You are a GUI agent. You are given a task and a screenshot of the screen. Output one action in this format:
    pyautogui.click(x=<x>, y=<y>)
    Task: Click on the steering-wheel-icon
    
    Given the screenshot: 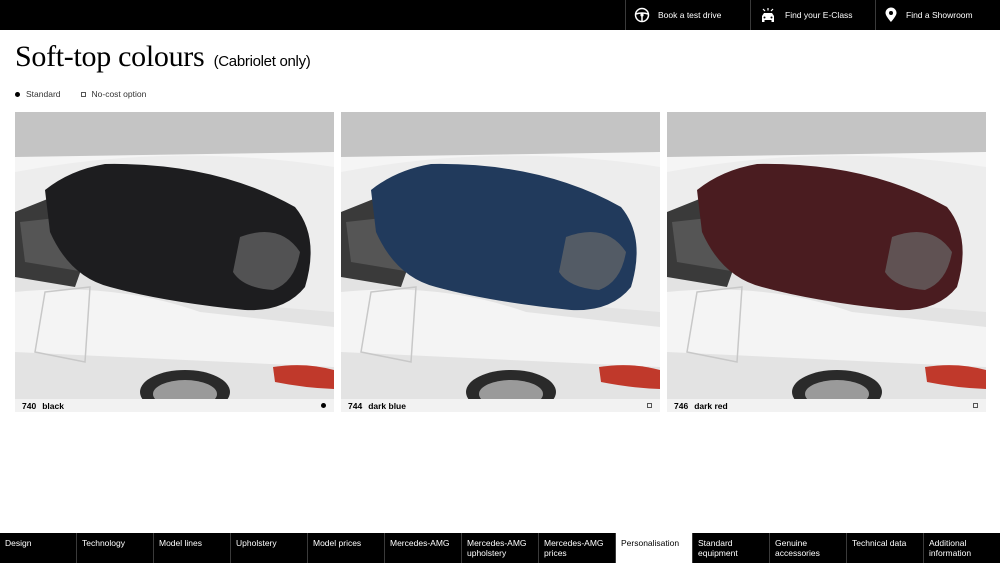 What is the action you would take?
    pyautogui.click(x=642, y=15)
    